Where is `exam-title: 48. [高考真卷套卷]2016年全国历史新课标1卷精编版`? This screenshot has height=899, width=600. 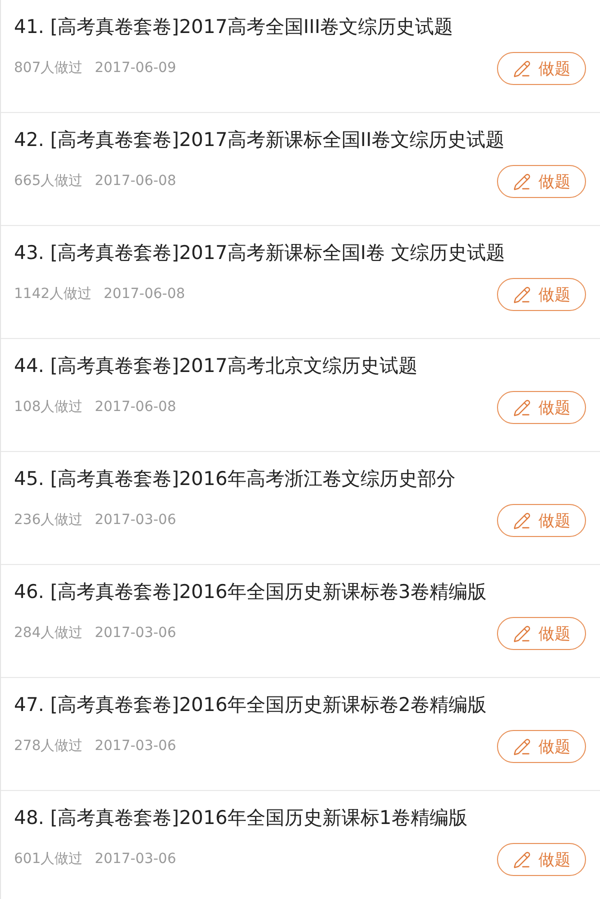
exam-title: 48. [高考真卷套卷]2016年全国历史新课标1卷精编版 is located at coordinates (241, 818).